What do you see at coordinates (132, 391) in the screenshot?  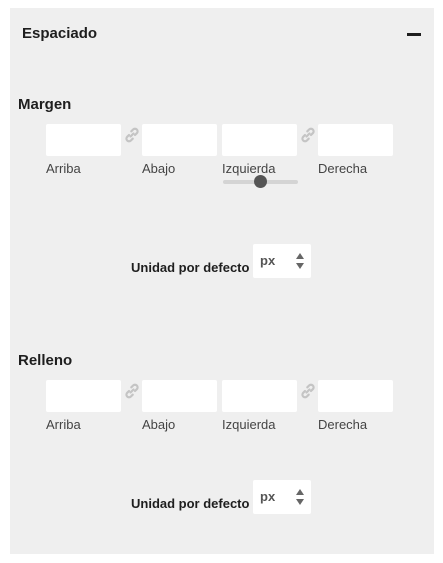 I see `padding-link-top-bottom-icon` at bounding box center [132, 391].